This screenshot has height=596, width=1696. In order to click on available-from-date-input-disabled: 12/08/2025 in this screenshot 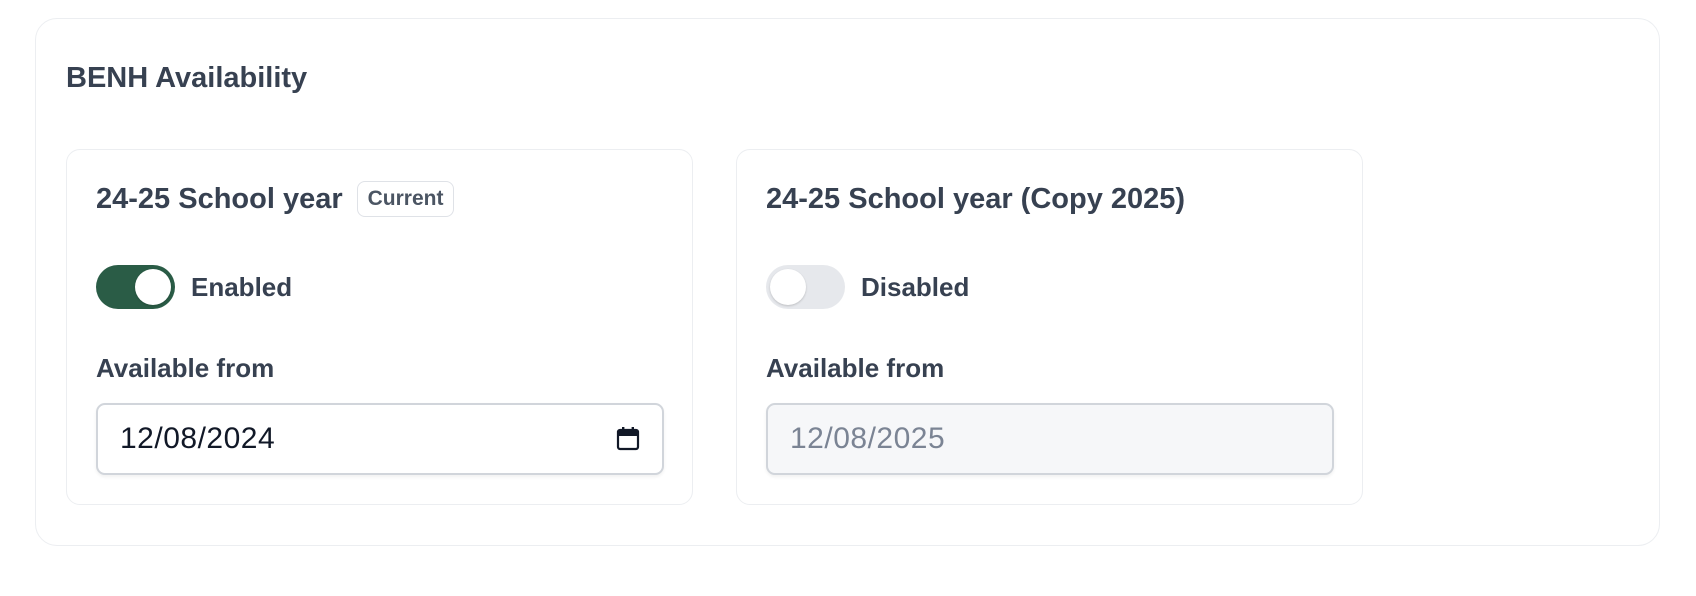, I will do `click(1050, 439)`.